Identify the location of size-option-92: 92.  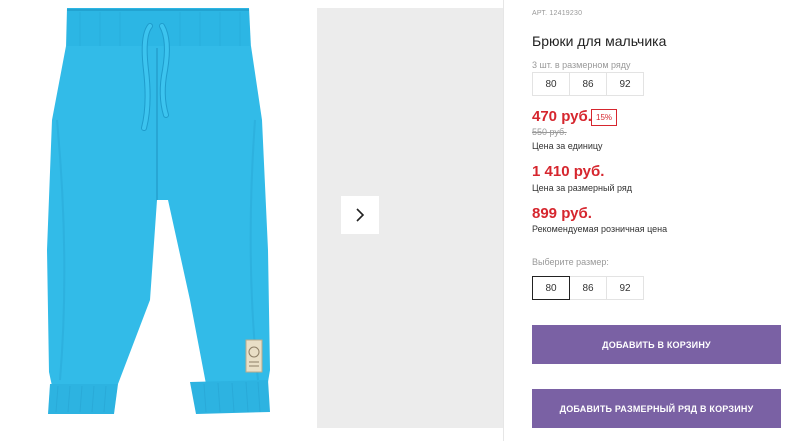
(625, 288).